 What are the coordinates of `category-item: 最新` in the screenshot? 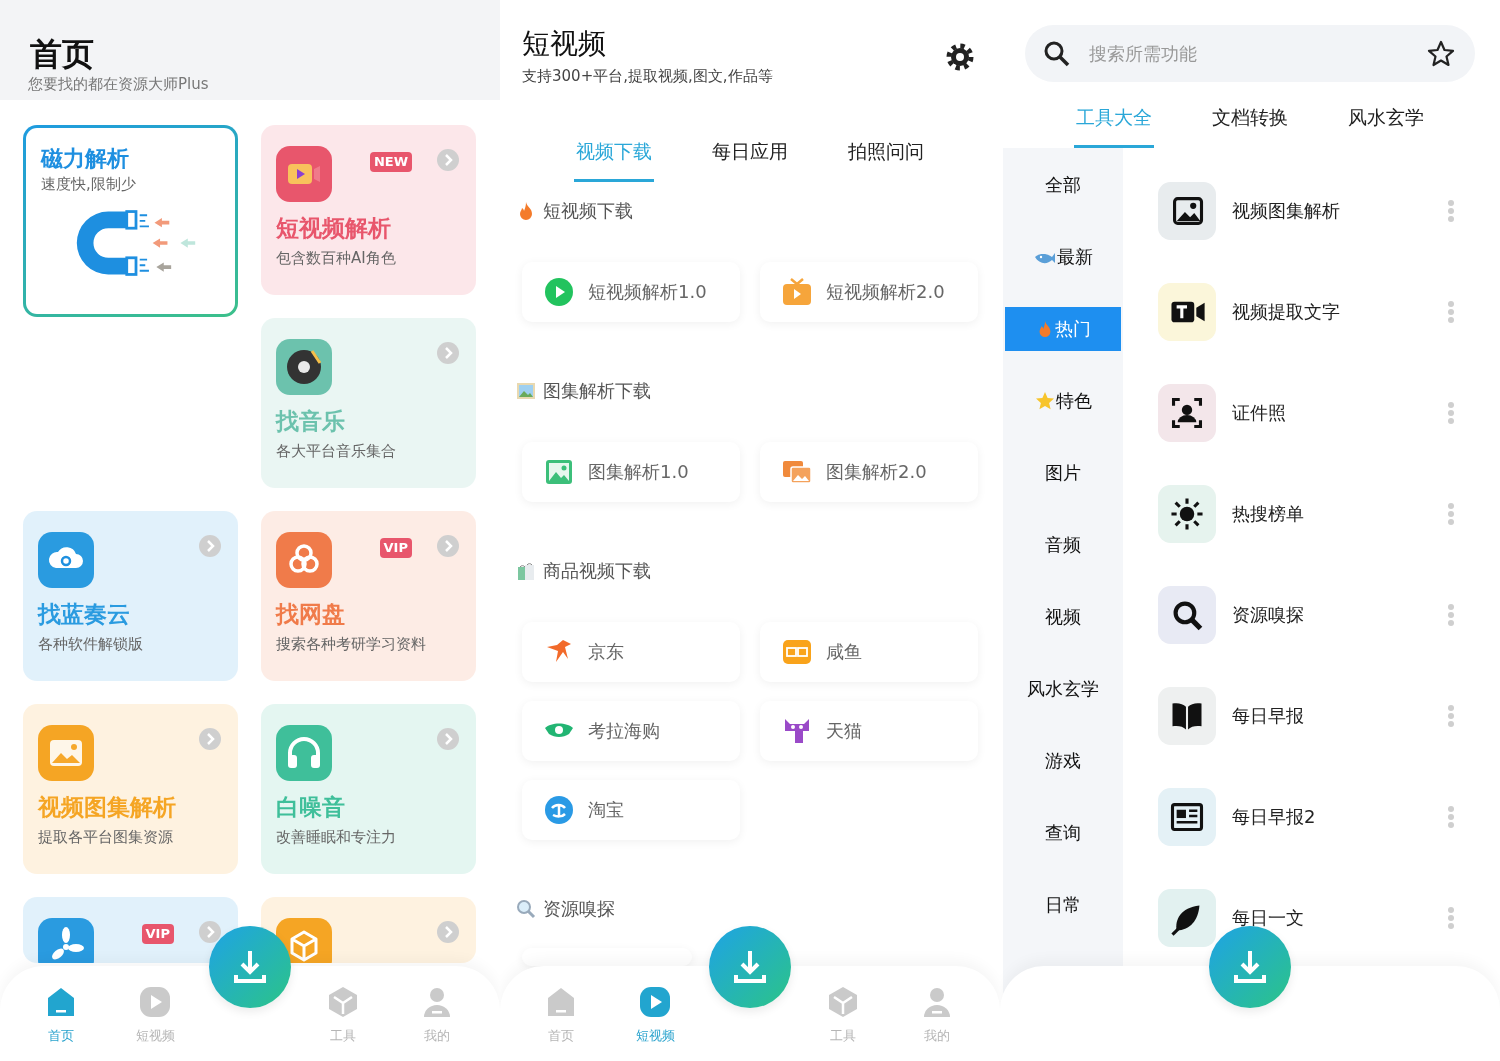 It's located at (1063, 257).